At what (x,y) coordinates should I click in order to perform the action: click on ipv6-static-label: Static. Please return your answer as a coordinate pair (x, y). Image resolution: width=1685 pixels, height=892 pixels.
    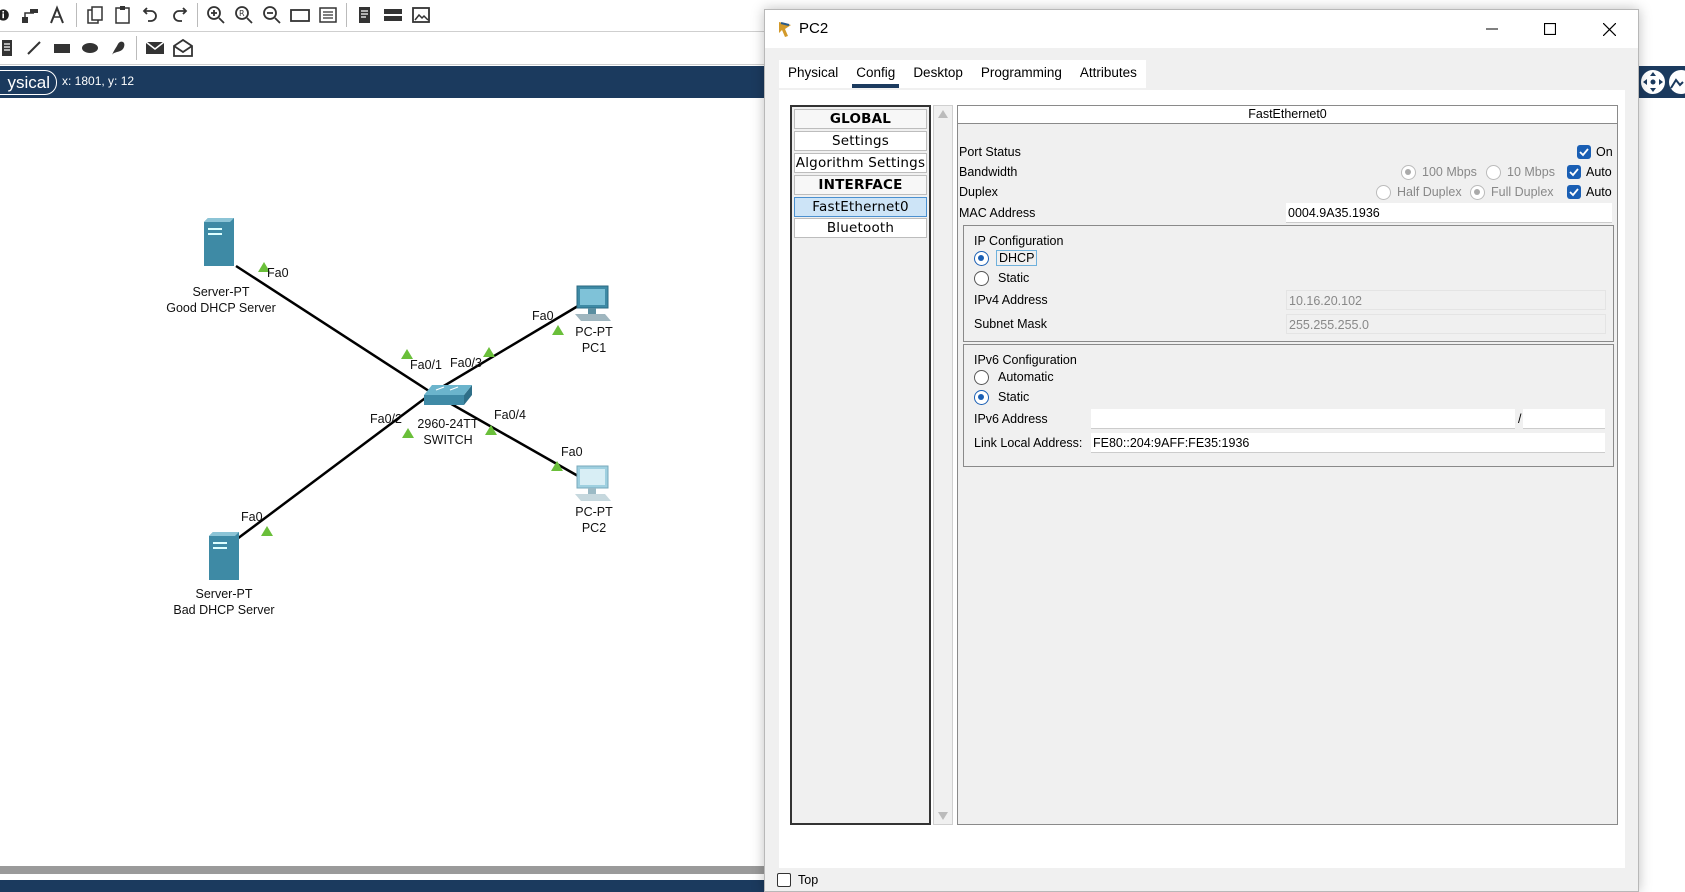
    Looking at the image, I should click on (1014, 397).